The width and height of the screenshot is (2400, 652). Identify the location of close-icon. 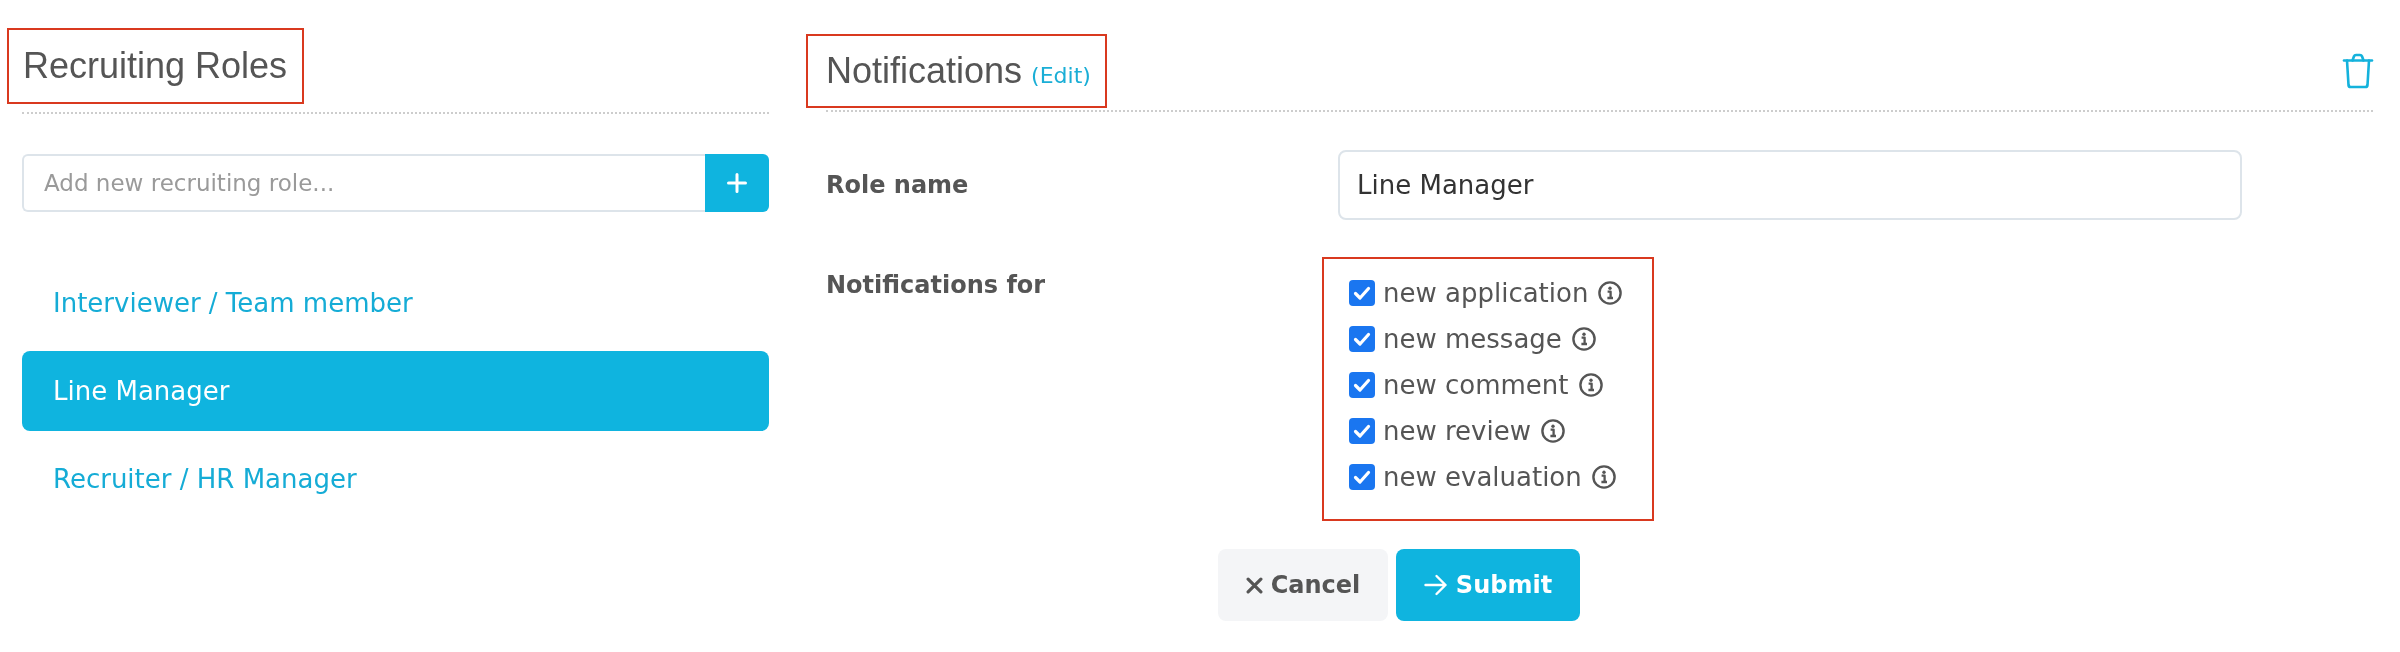
(1254, 585).